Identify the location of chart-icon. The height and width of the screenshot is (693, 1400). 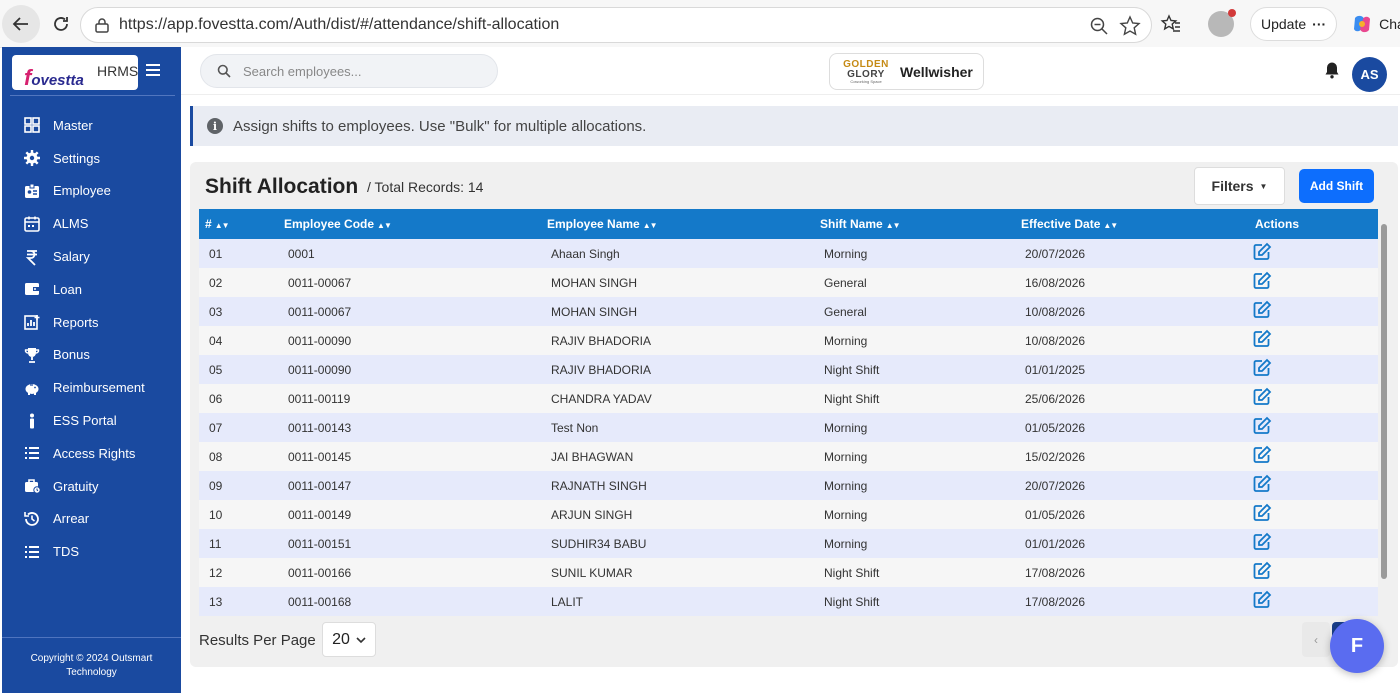
(32, 322).